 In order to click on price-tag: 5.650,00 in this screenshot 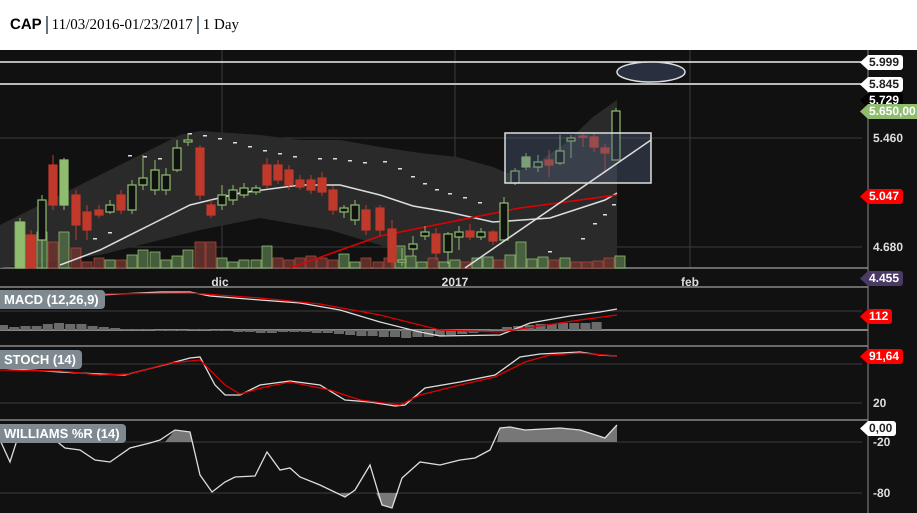, I will do `click(888, 111)`.